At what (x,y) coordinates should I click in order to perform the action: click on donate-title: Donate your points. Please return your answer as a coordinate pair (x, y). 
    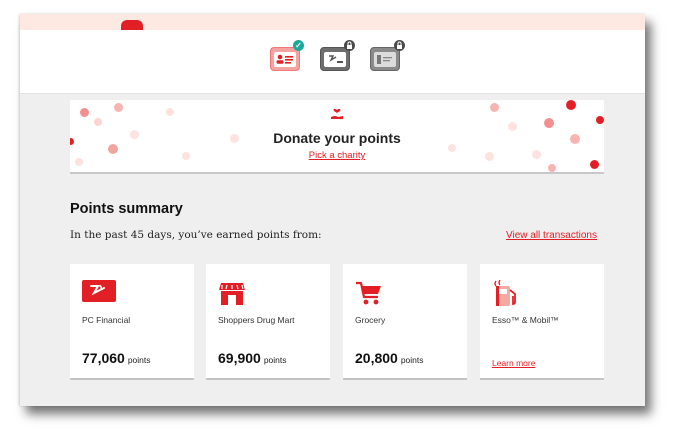
    Looking at the image, I should click on (337, 138).